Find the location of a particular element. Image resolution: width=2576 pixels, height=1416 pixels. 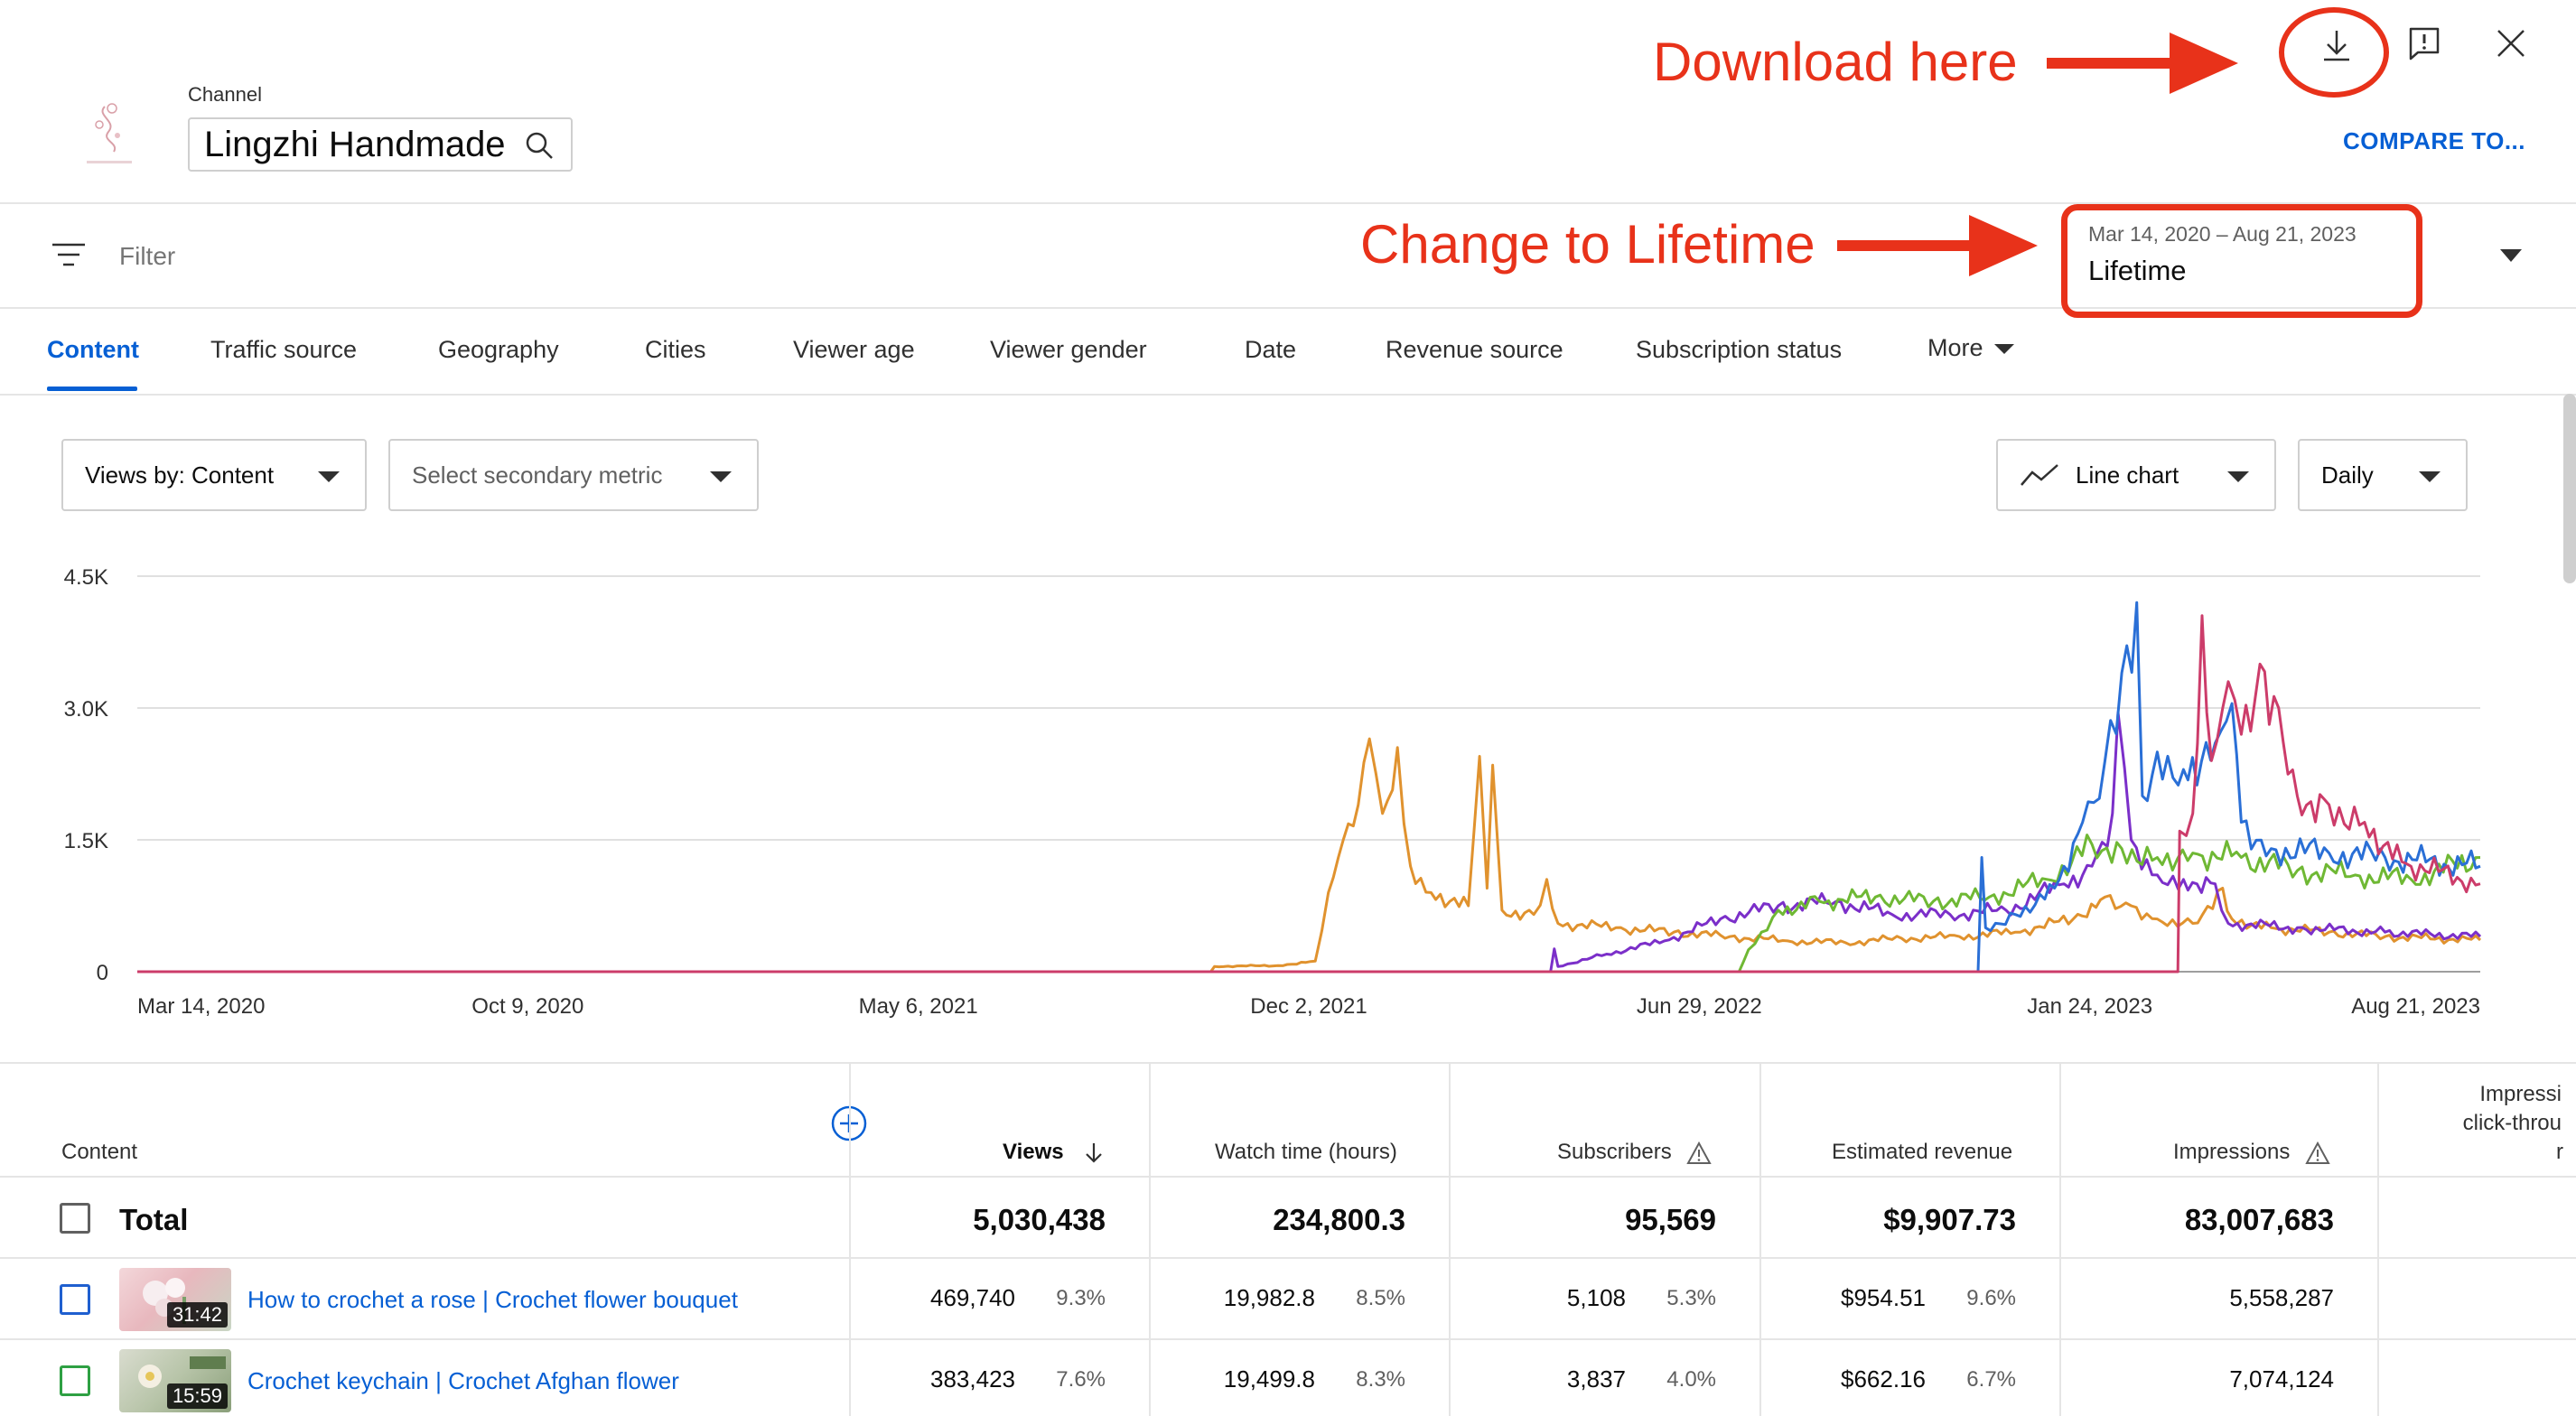

channel-avatar is located at coordinates (109, 129).